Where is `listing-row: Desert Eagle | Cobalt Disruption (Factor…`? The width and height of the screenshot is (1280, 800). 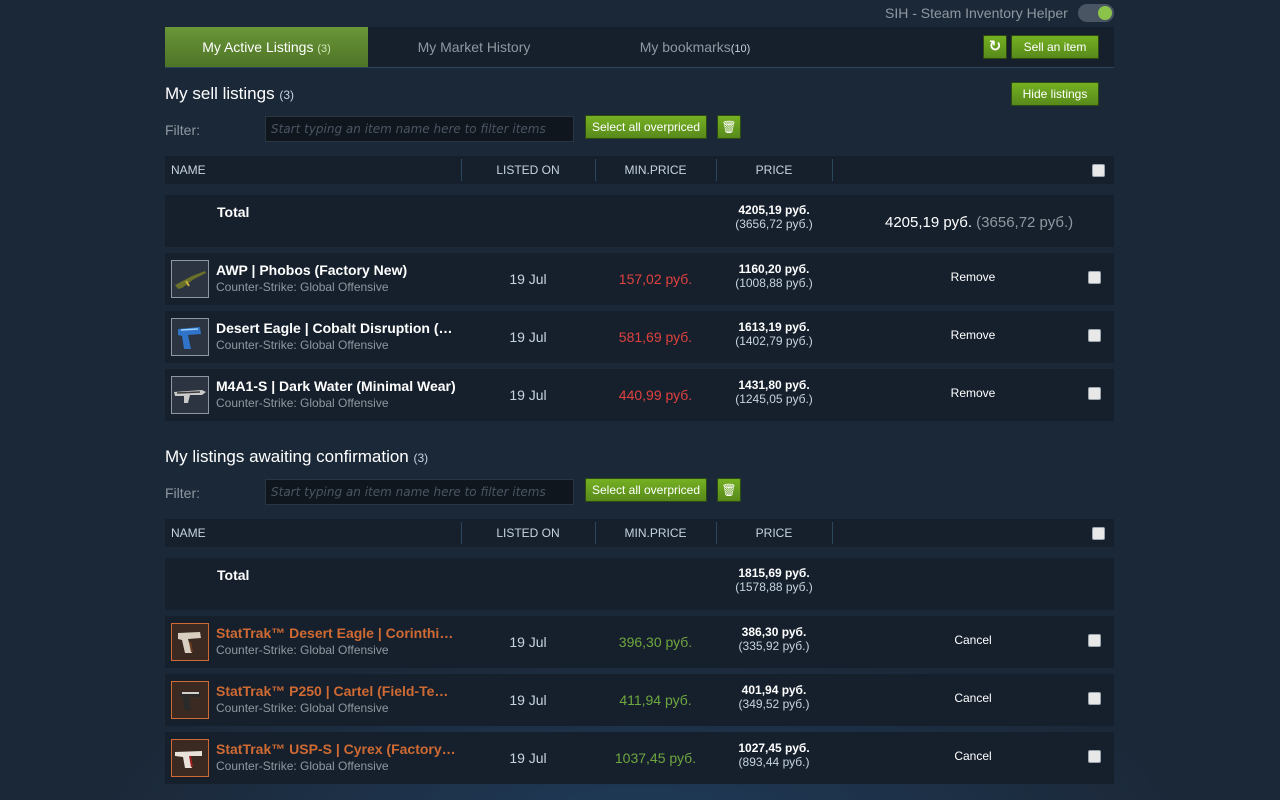 listing-row: Desert Eagle | Cobalt Disruption (Factor… is located at coordinates (639, 337).